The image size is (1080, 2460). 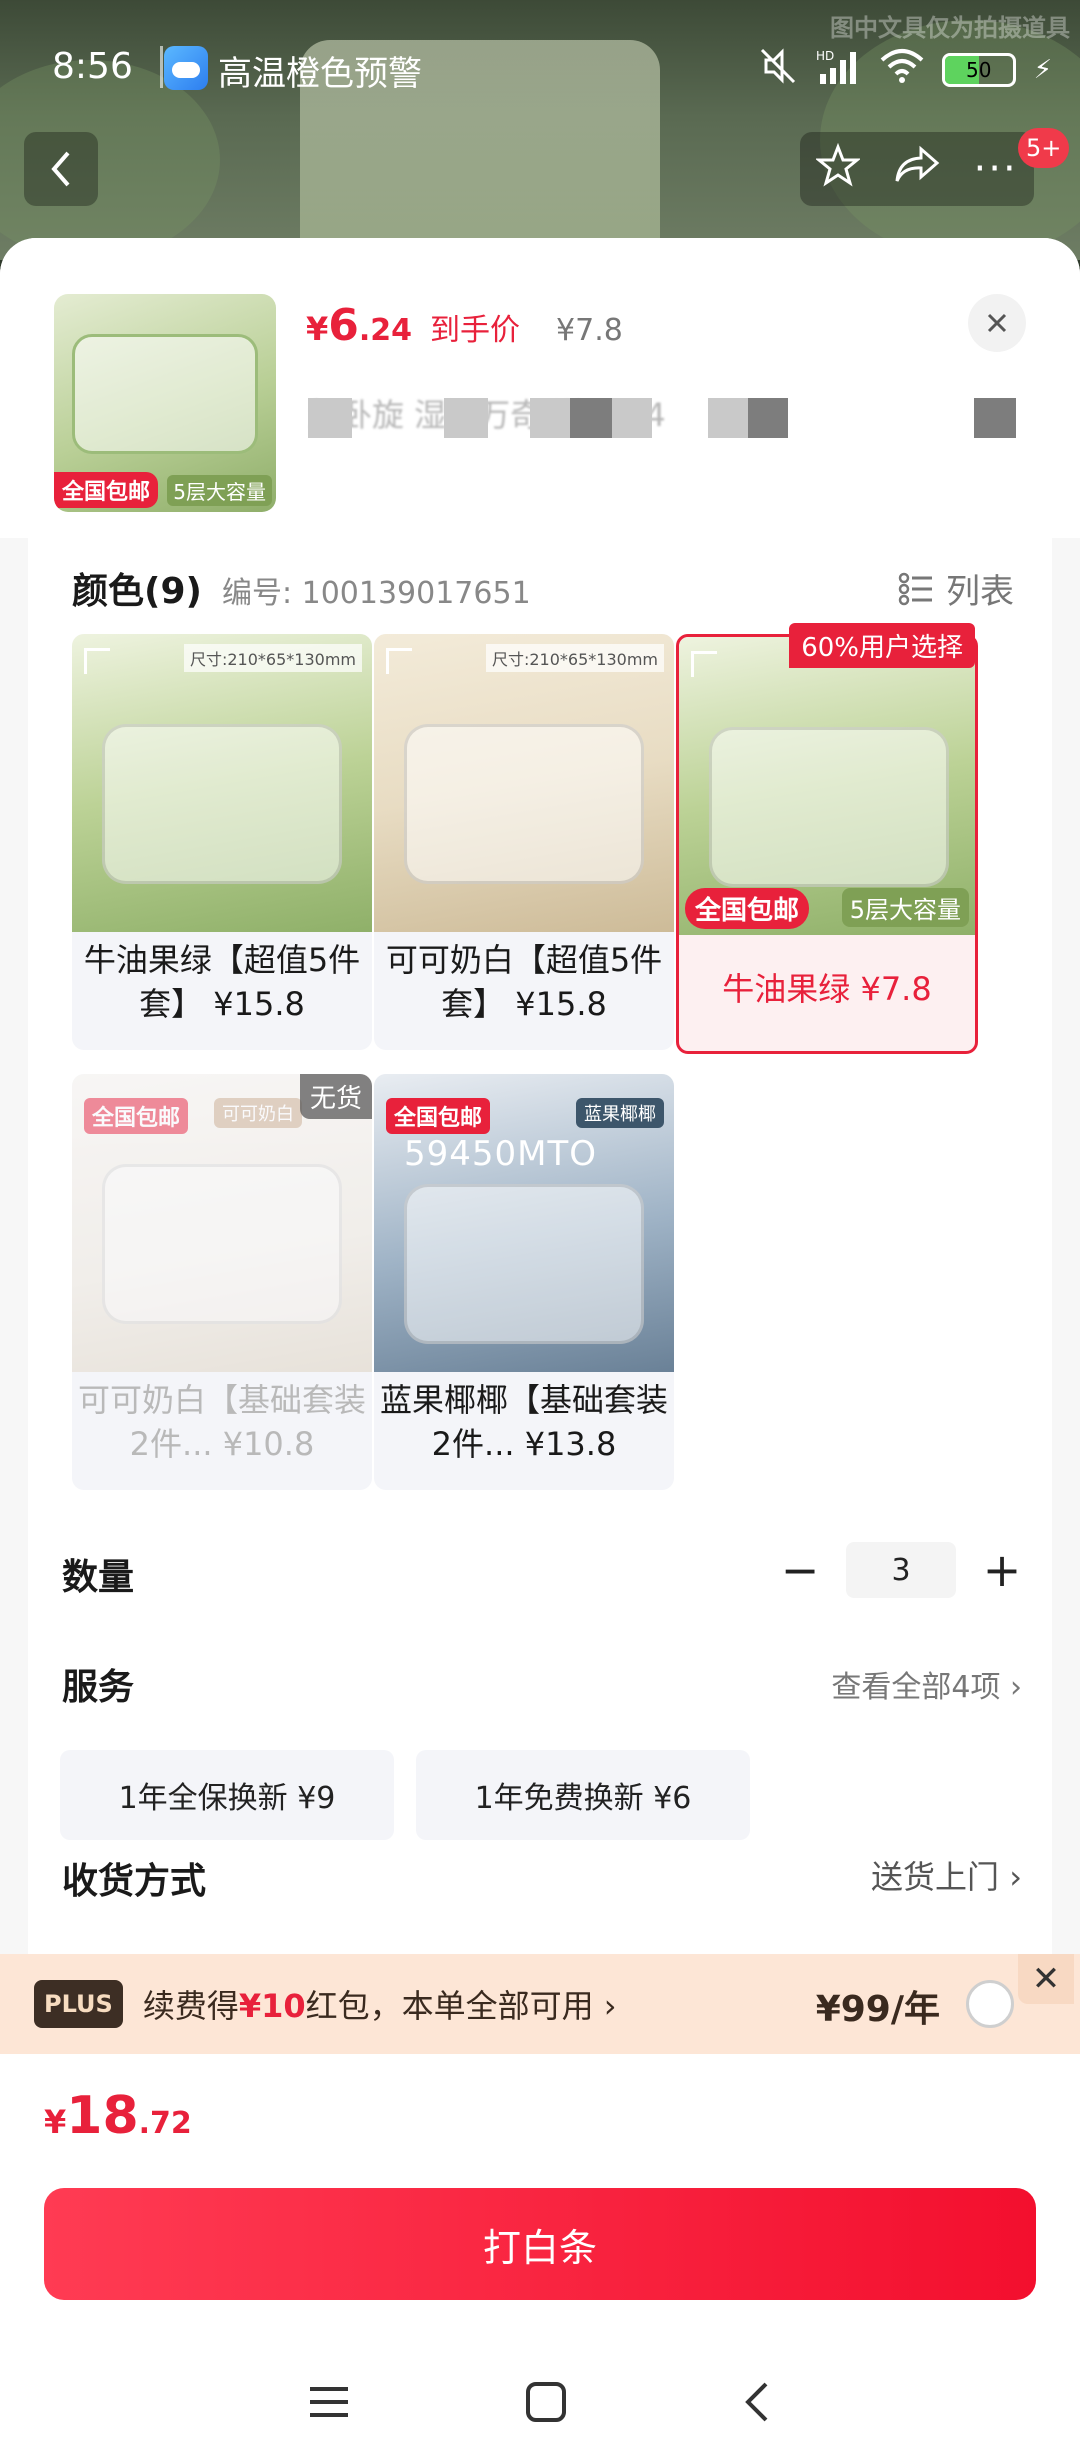 I want to click on service-row: 服务 查看全部4项 ›, so click(x=542, y=1684).